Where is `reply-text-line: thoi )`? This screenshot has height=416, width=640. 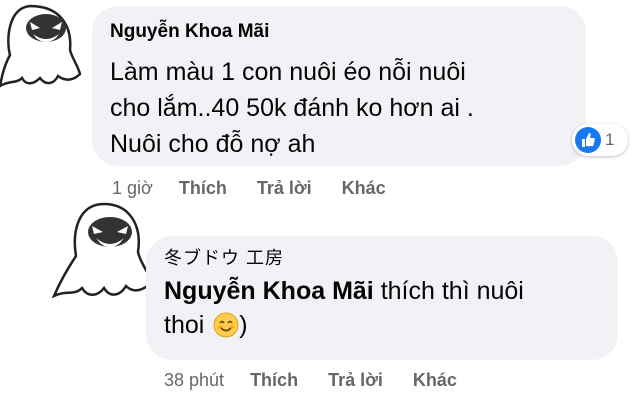
reply-text-line: thoi ) is located at coordinates (391, 325).